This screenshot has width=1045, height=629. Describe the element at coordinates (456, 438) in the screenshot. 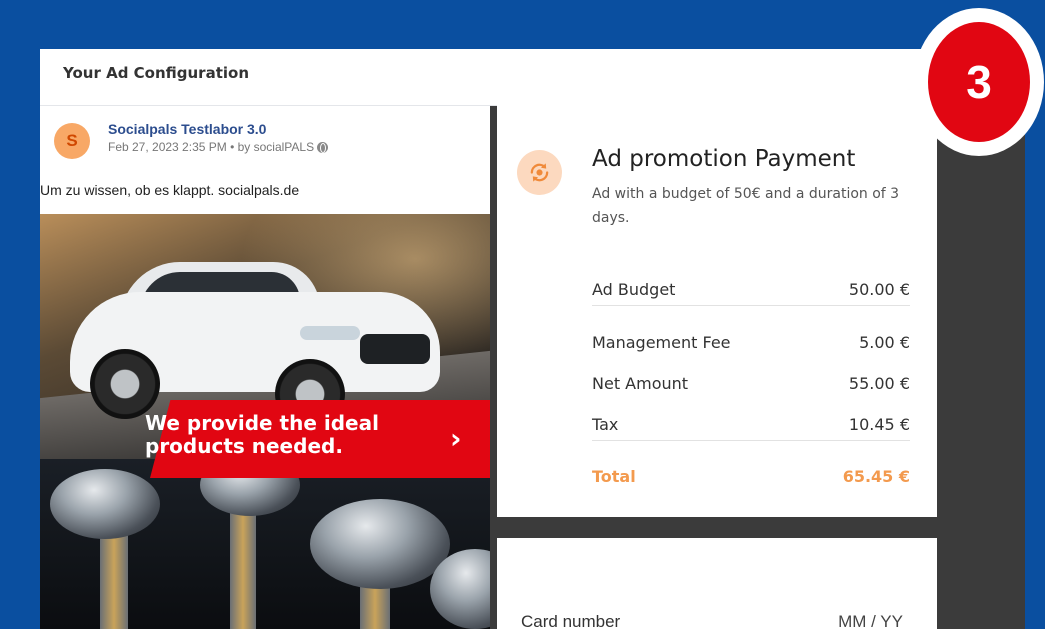

I see `chevron-right-icon: ›` at that location.